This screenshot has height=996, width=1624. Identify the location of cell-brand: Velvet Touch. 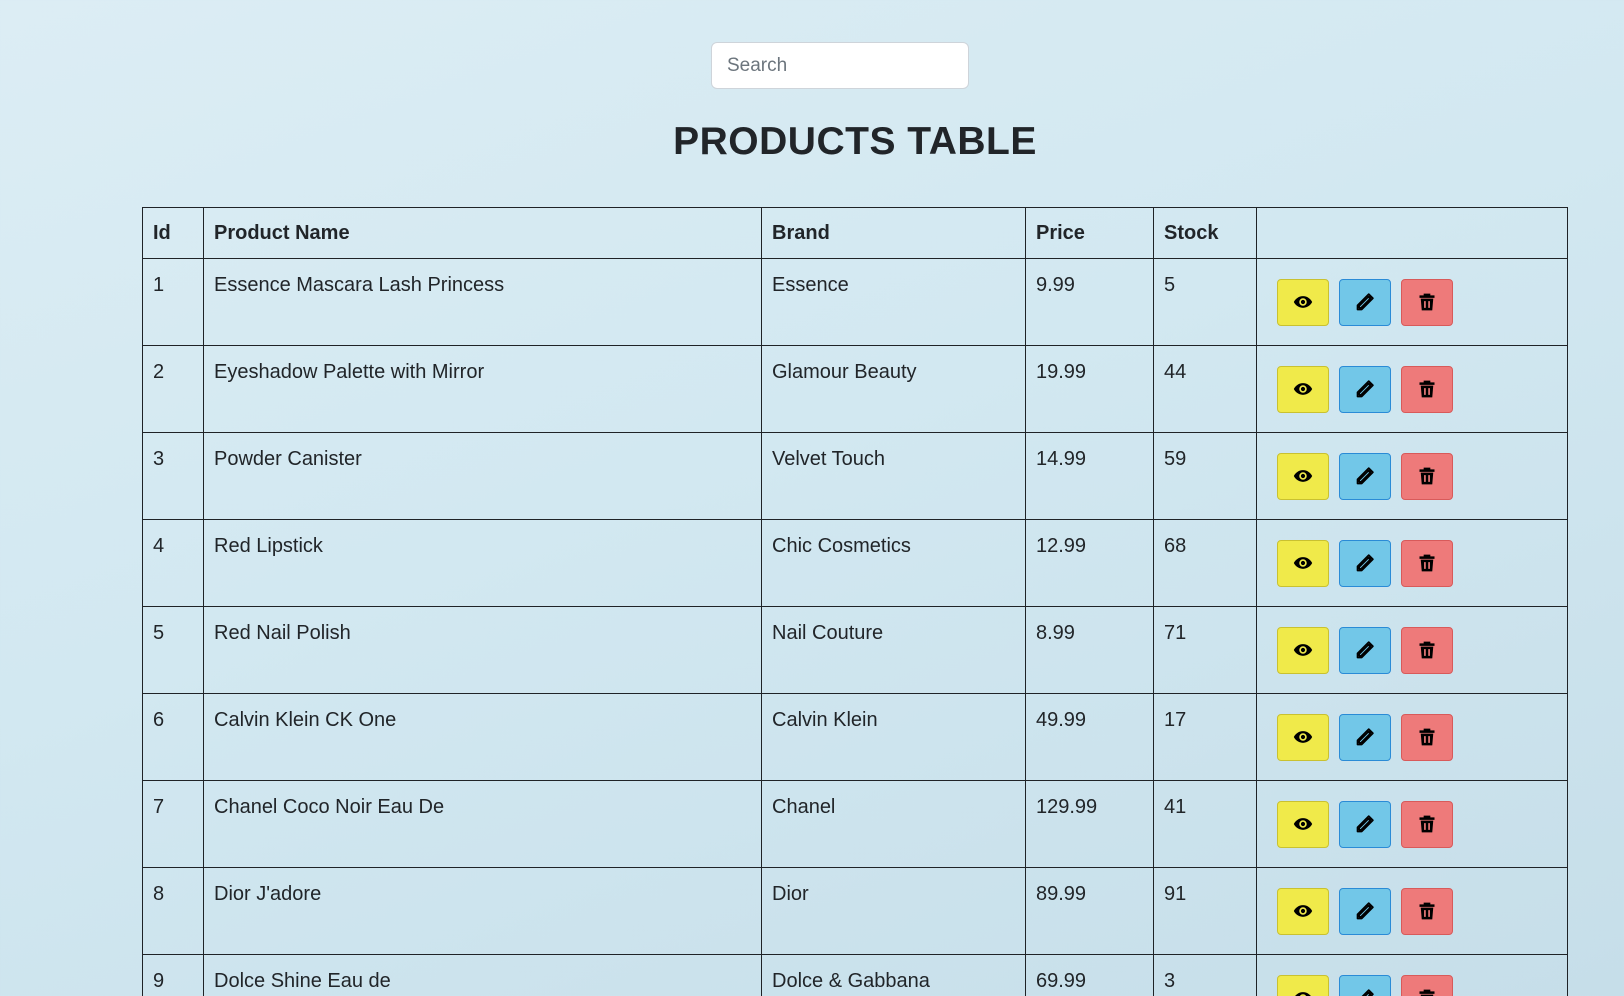
(893, 476).